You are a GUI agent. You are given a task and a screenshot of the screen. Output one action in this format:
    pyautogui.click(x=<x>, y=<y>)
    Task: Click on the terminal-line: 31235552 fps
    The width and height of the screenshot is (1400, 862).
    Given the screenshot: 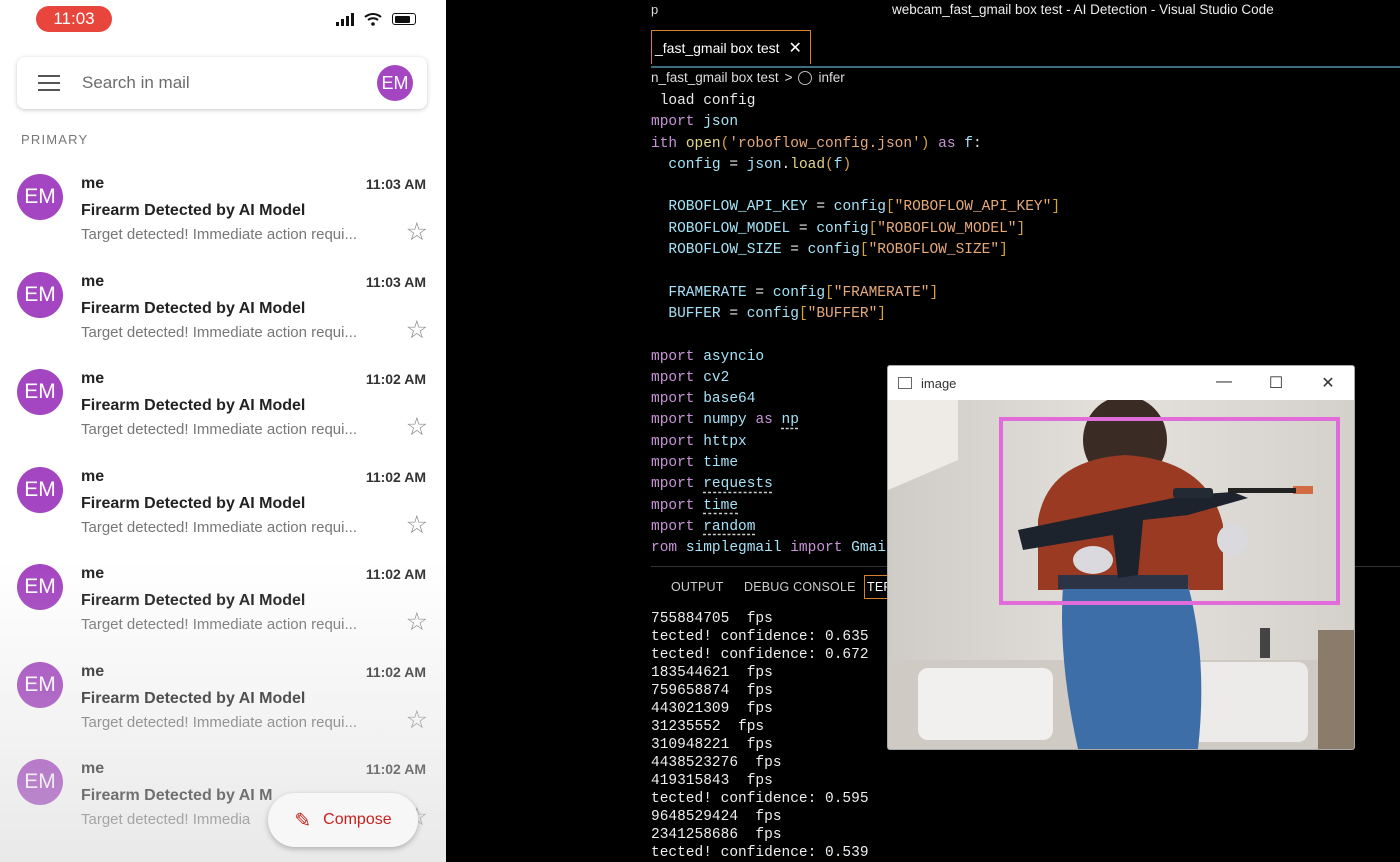 What is the action you would take?
    pyautogui.click(x=708, y=727)
    